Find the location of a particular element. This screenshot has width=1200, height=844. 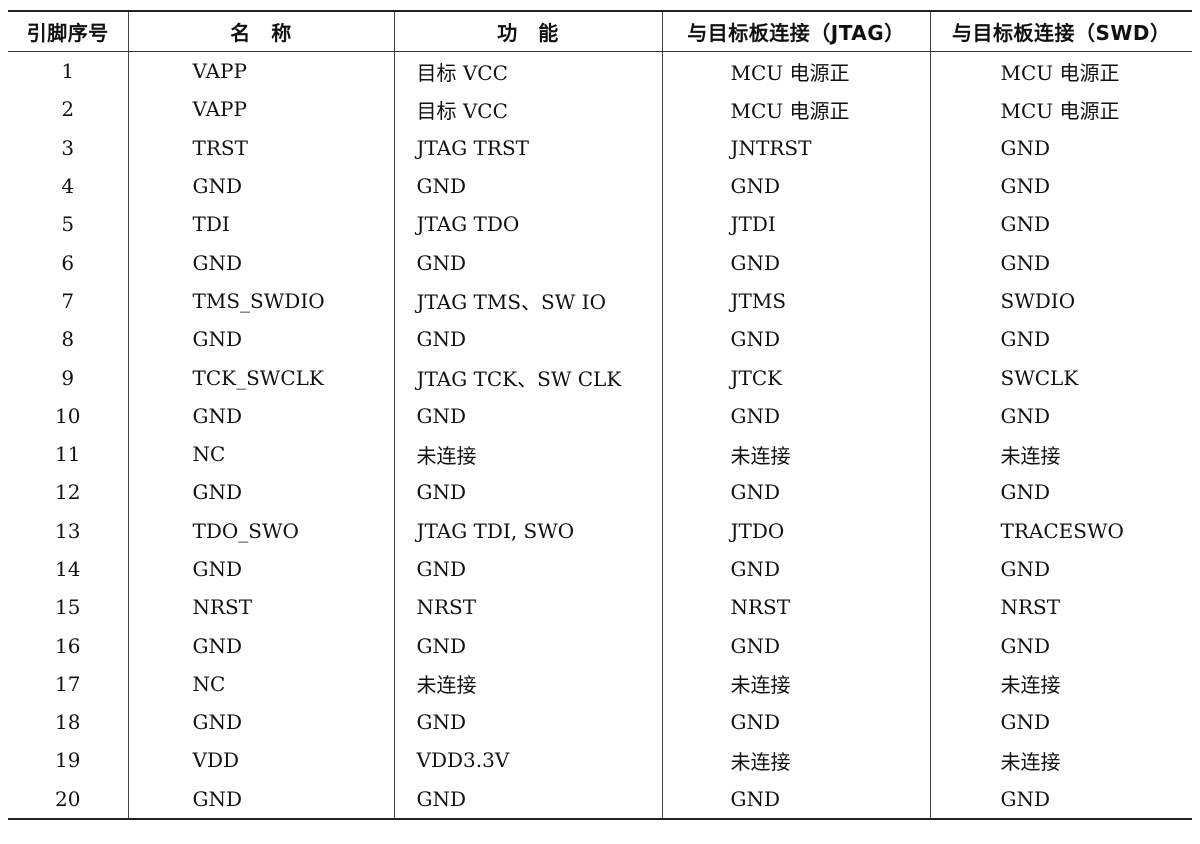

table-row: 20 GND GND GND GND is located at coordinates (600, 799).